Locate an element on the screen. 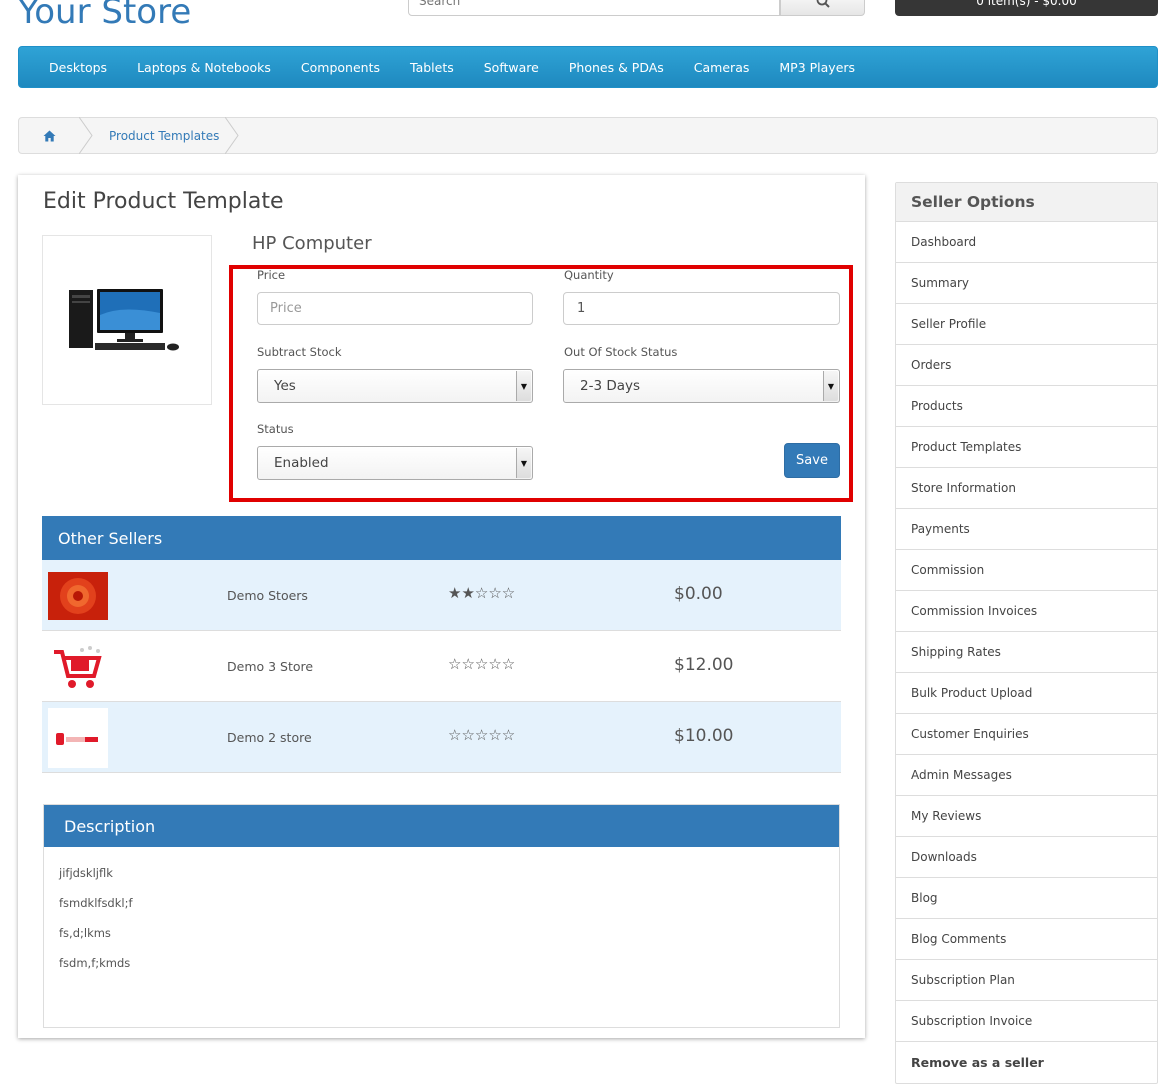 This screenshot has width=1169, height=1087. sidebar-item-shipping-rates: Shipping Rates is located at coordinates (1026, 652).